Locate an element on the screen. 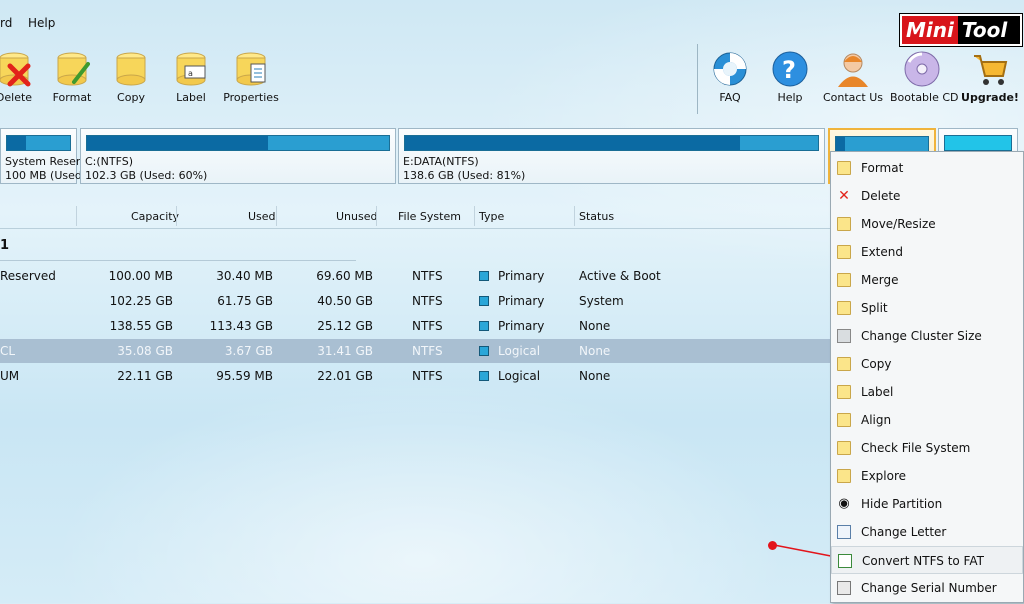 This screenshot has width=1024, height=604. format-label: Format is located at coordinates (72, 97).